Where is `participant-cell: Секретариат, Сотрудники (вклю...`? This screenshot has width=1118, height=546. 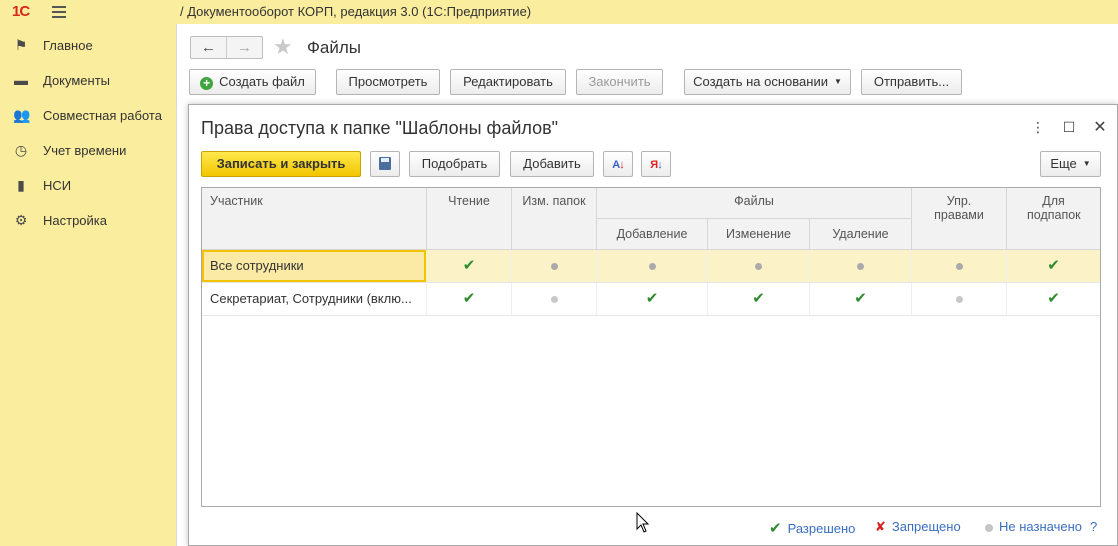
participant-cell: Секретариат, Сотрудники (вклю... is located at coordinates (314, 299).